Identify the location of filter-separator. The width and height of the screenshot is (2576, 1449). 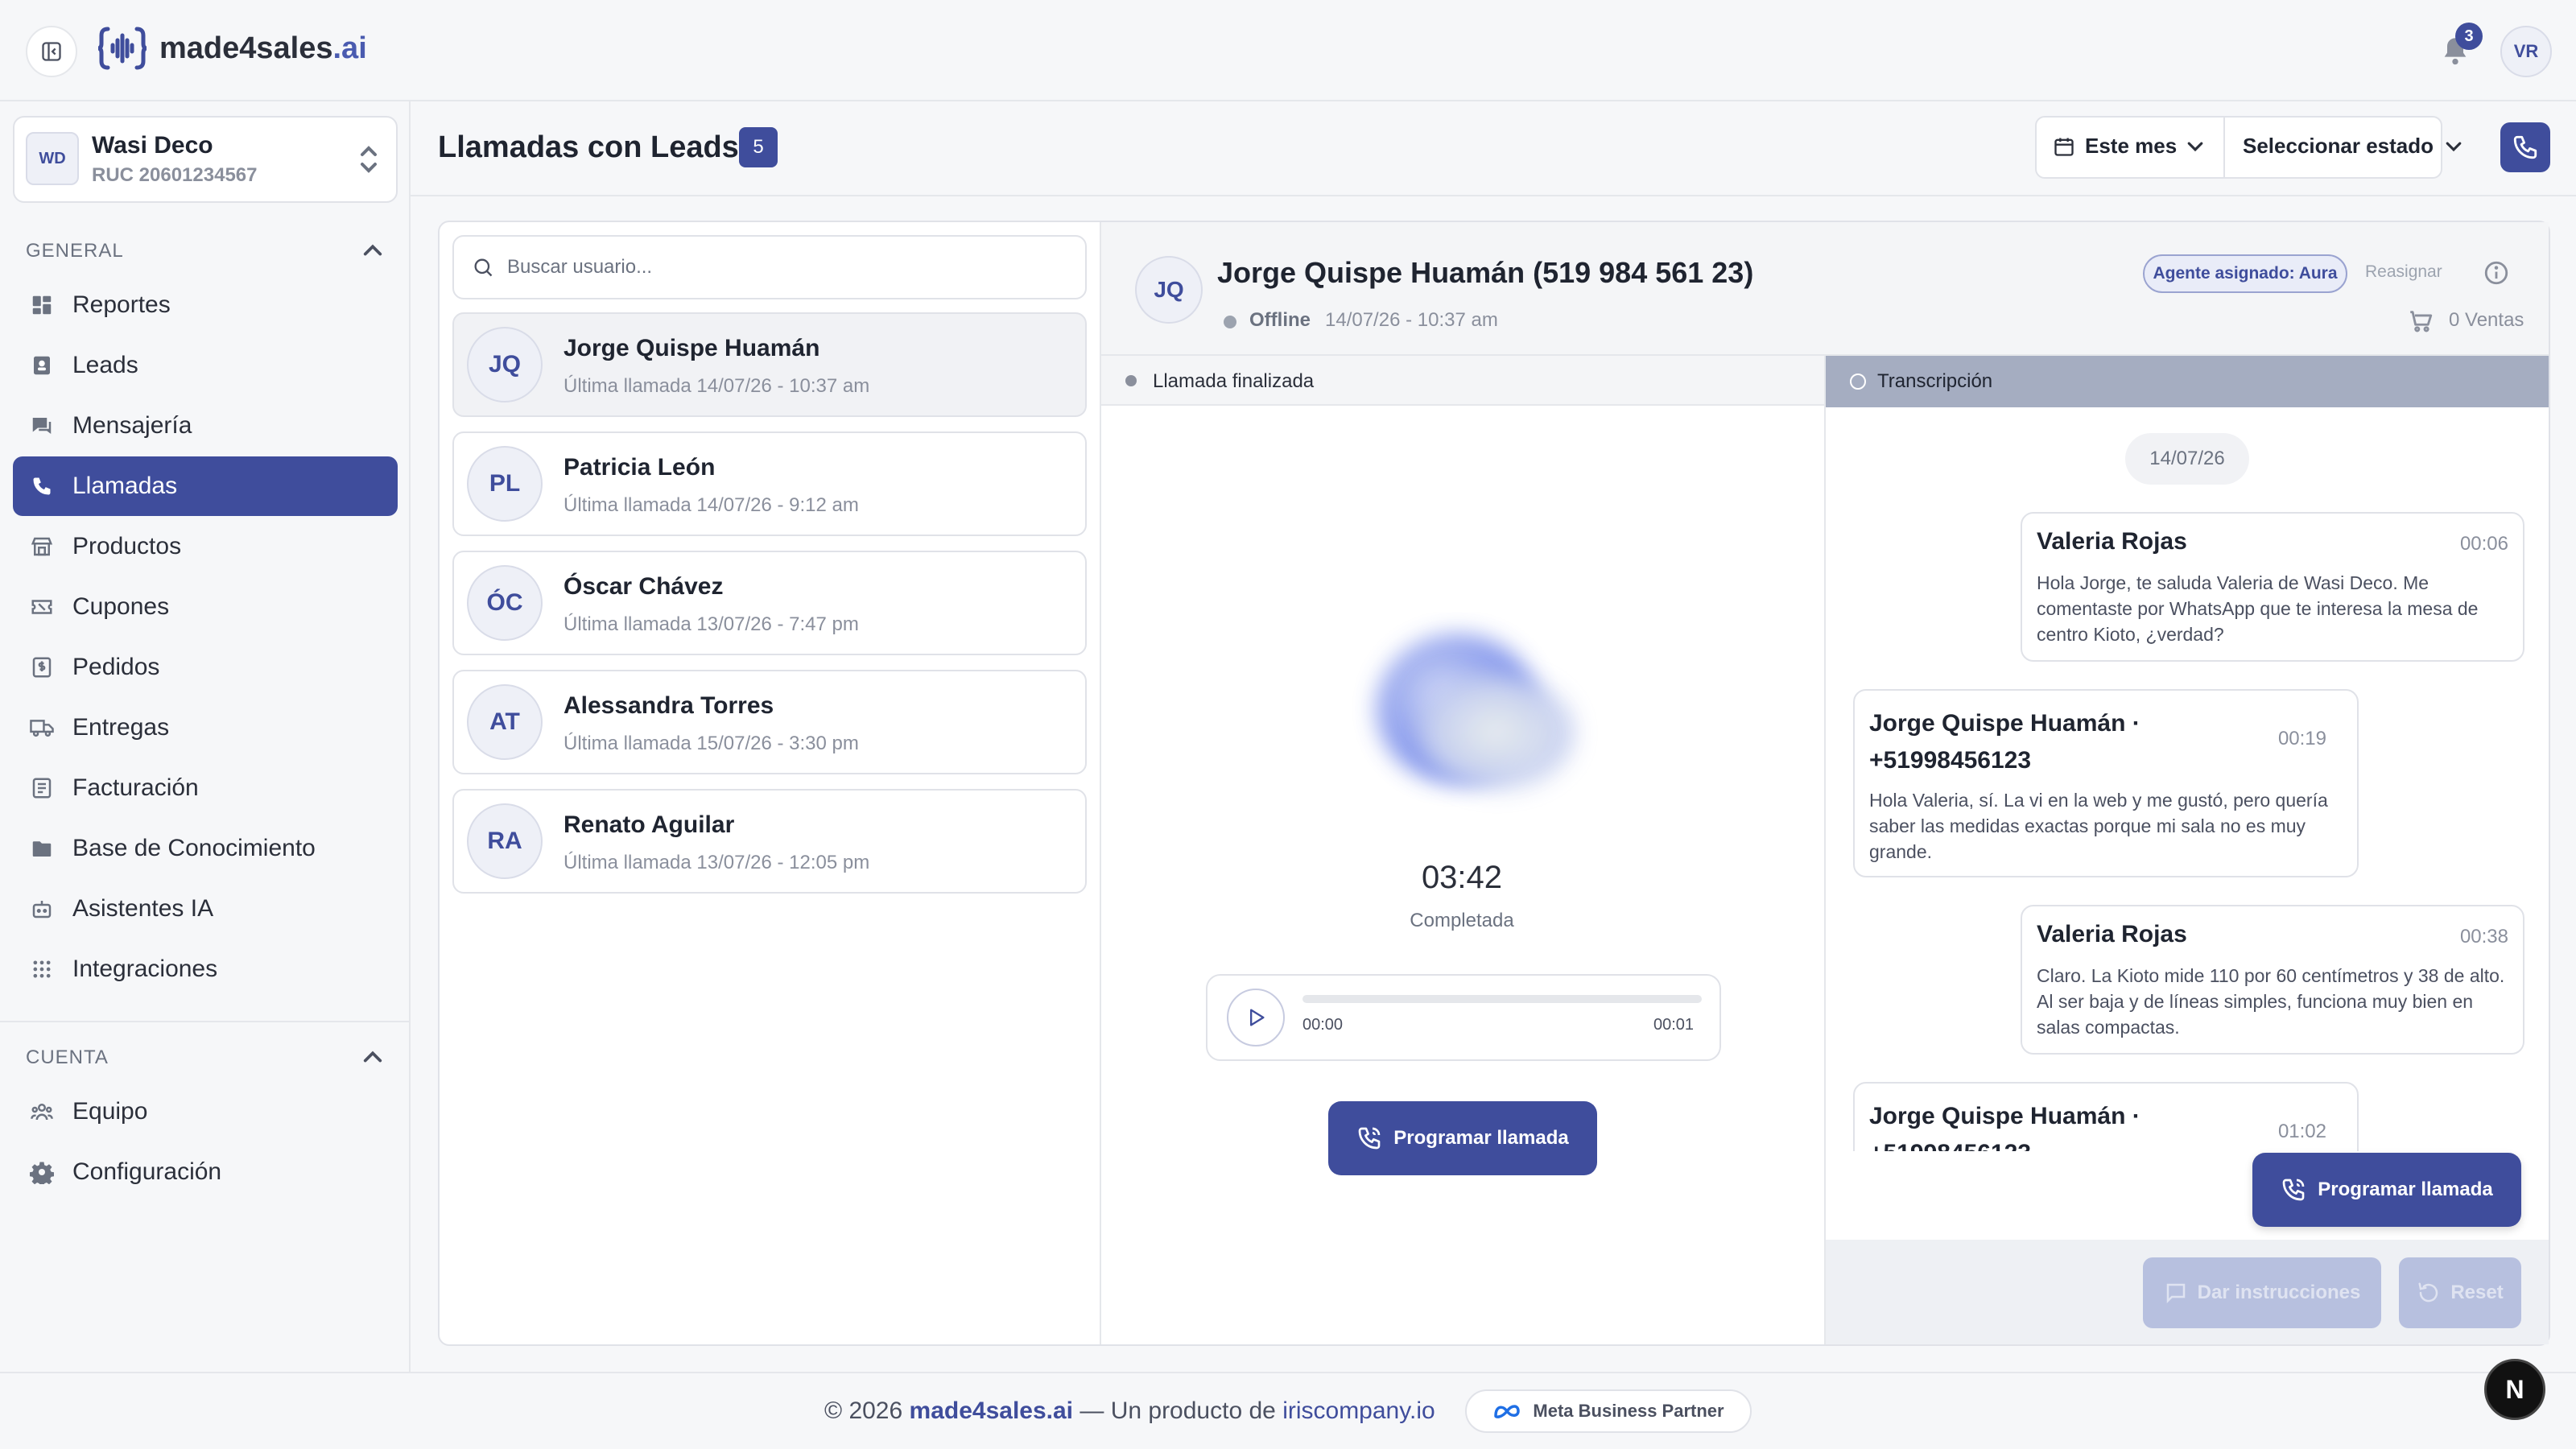
(2224, 147).